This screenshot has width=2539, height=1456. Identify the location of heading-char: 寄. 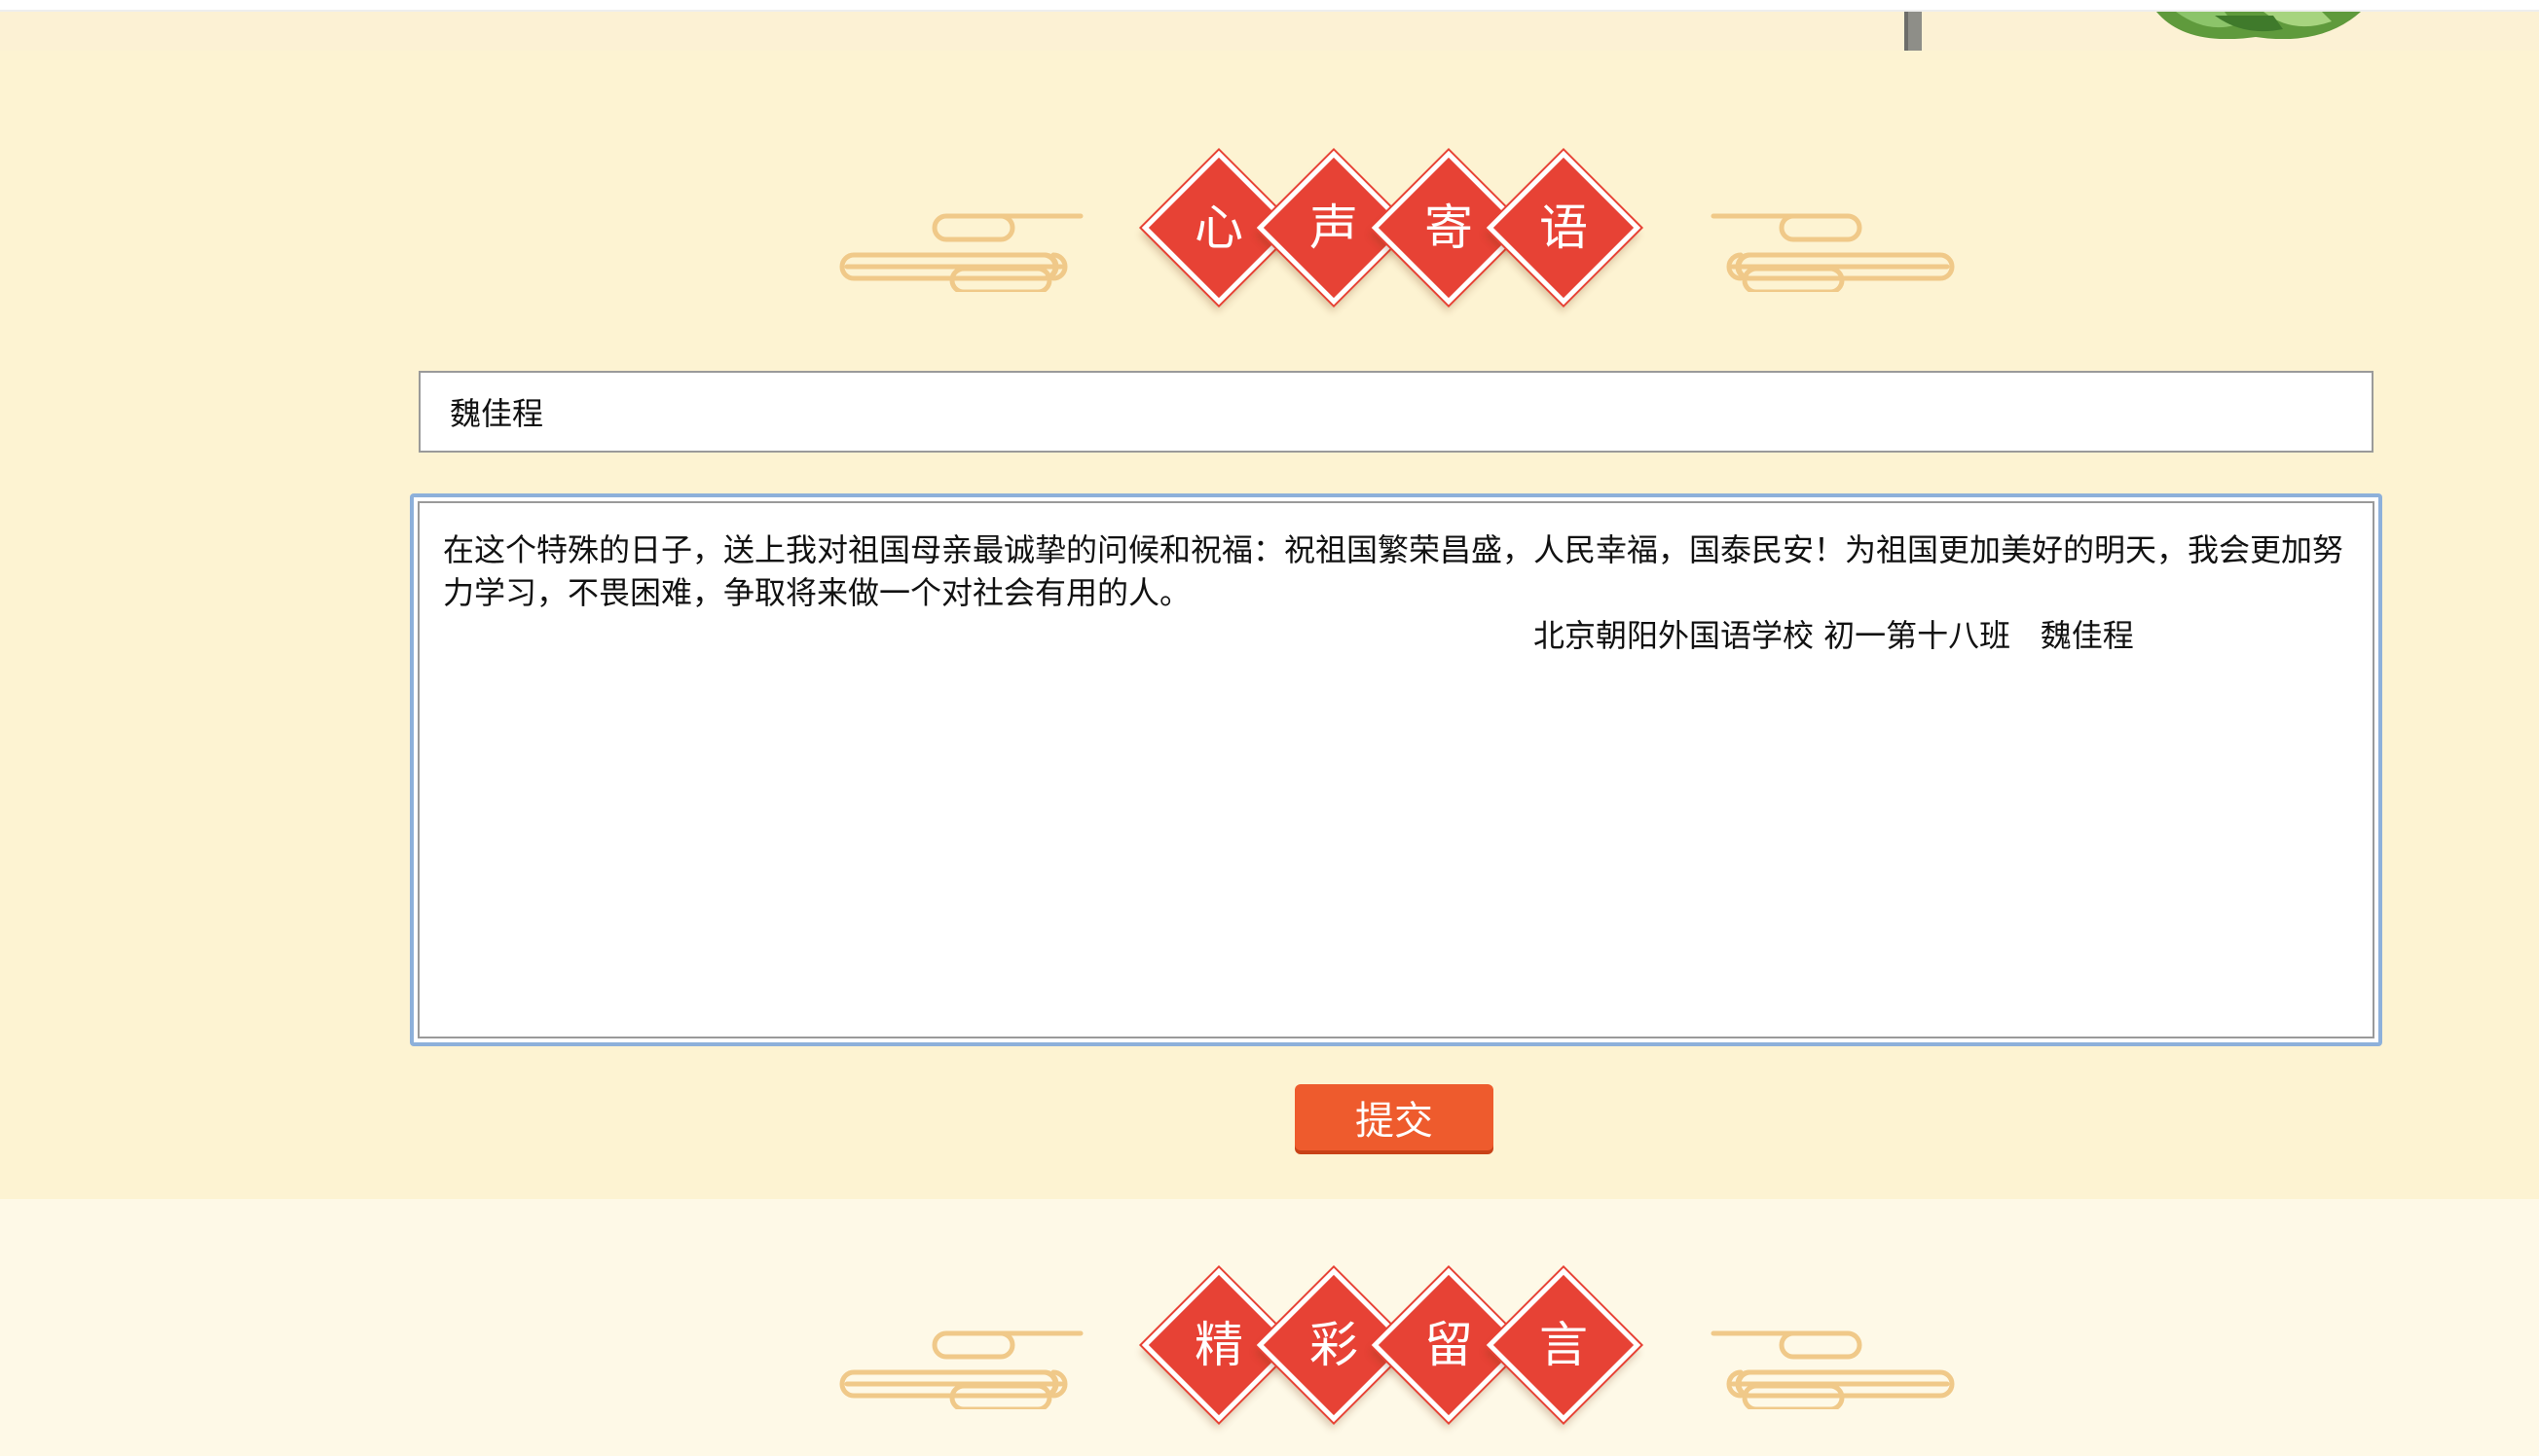
(1448, 228).